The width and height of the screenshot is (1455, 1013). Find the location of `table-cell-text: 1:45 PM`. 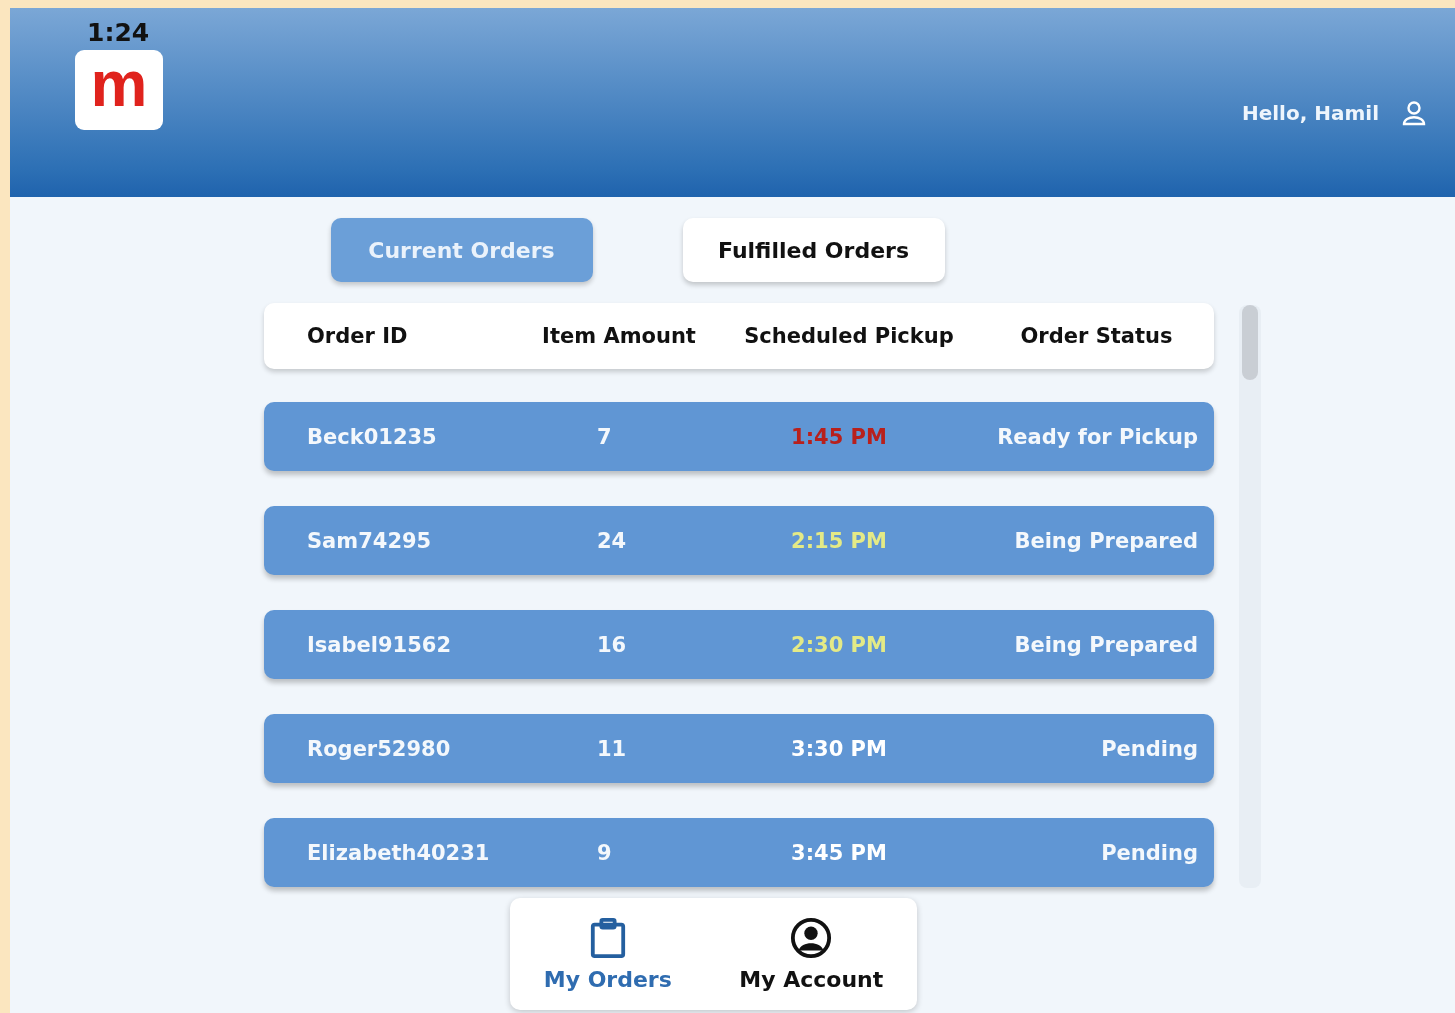

table-cell-text: 1:45 PM is located at coordinates (839, 436).